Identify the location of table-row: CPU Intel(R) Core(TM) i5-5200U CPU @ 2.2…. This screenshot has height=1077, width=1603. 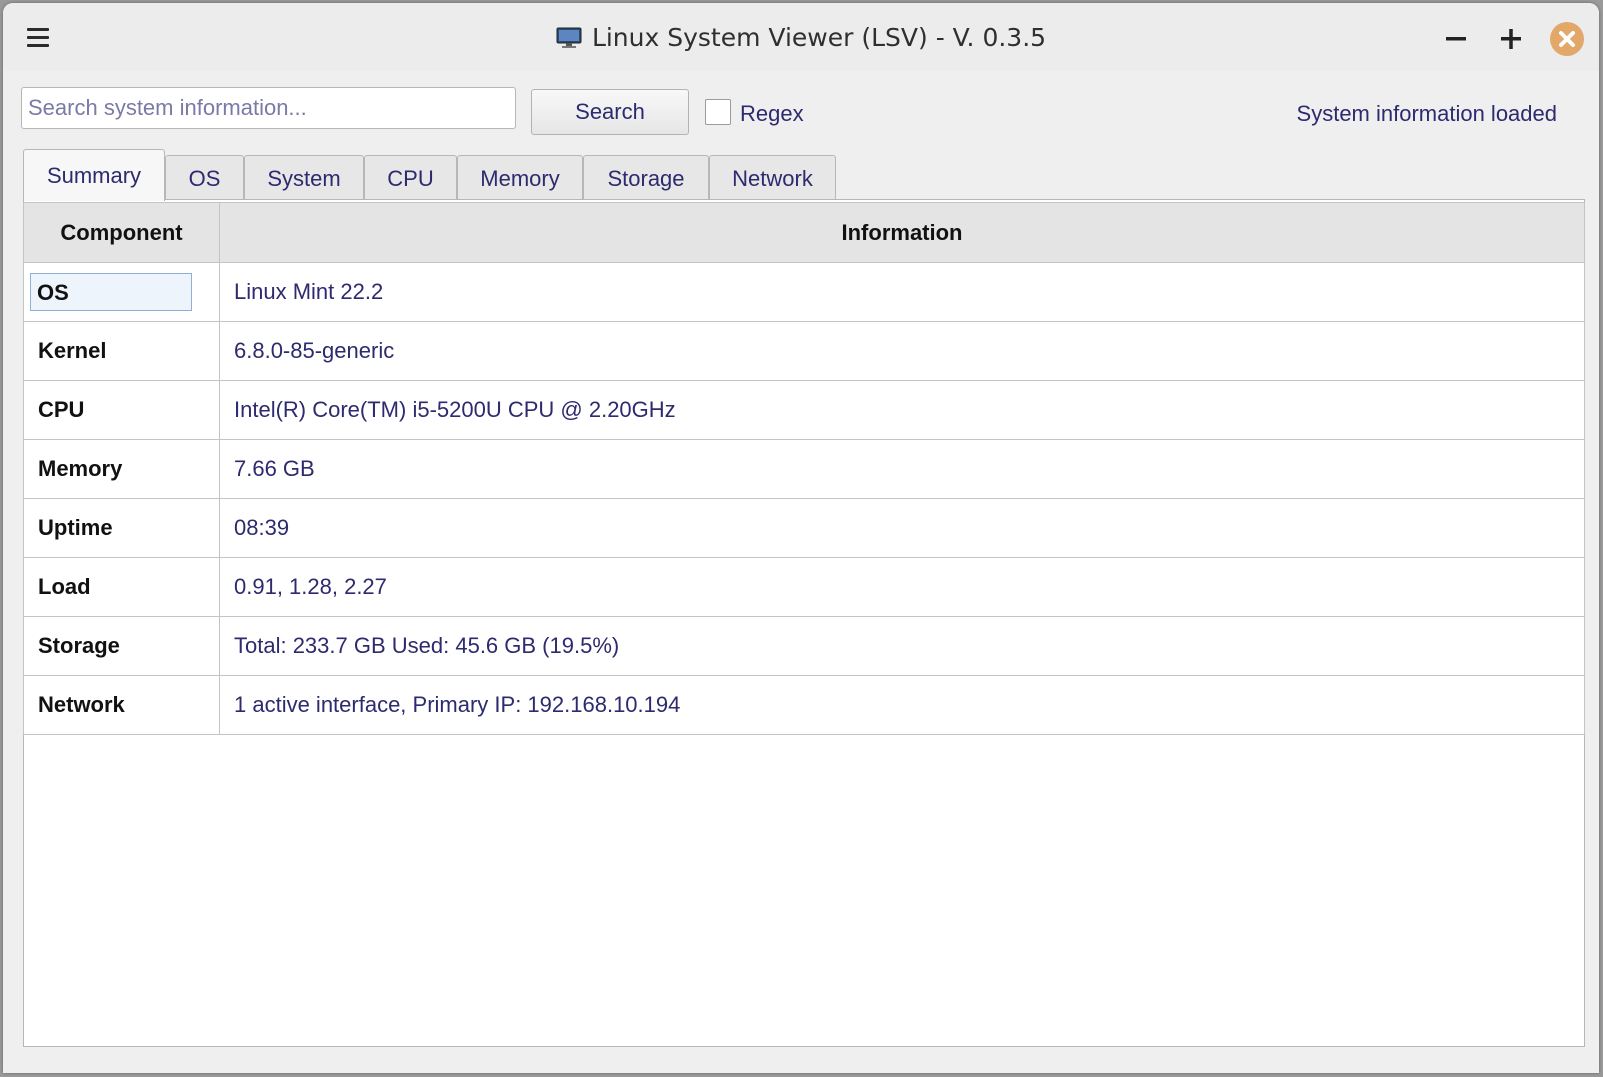
(804, 410).